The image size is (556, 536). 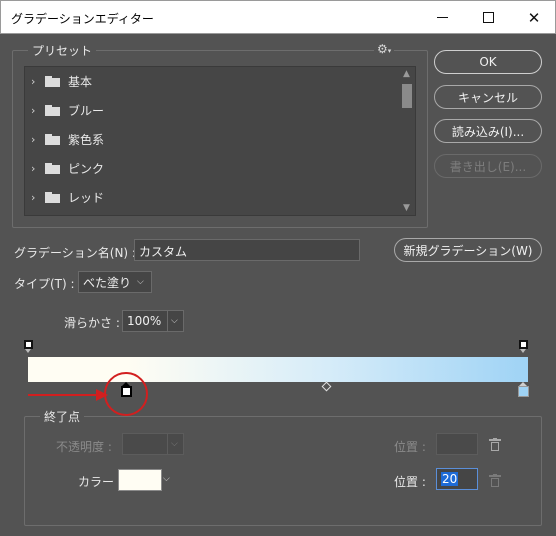 I want to click on opacity-dropdown: ⌵, so click(x=175, y=444).